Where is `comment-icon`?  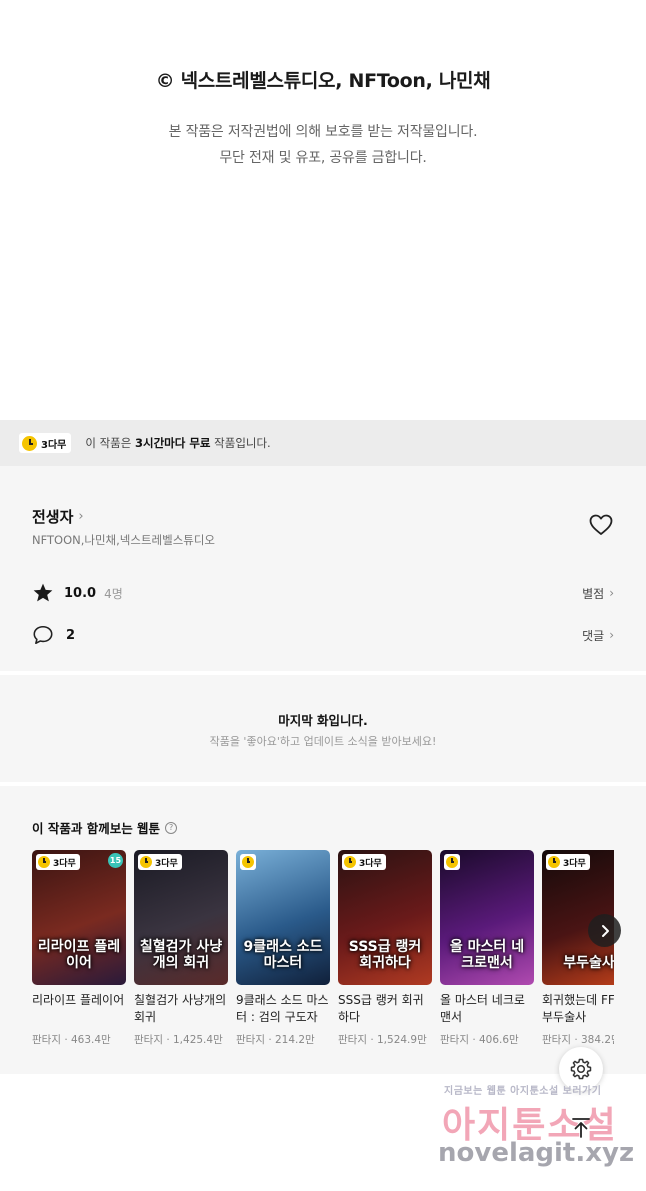
comment-icon is located at coordinates (43, 635).